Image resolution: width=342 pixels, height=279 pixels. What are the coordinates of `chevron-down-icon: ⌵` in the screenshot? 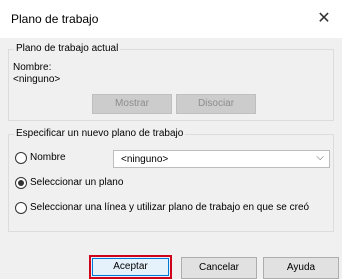 It's located at (320, 157).